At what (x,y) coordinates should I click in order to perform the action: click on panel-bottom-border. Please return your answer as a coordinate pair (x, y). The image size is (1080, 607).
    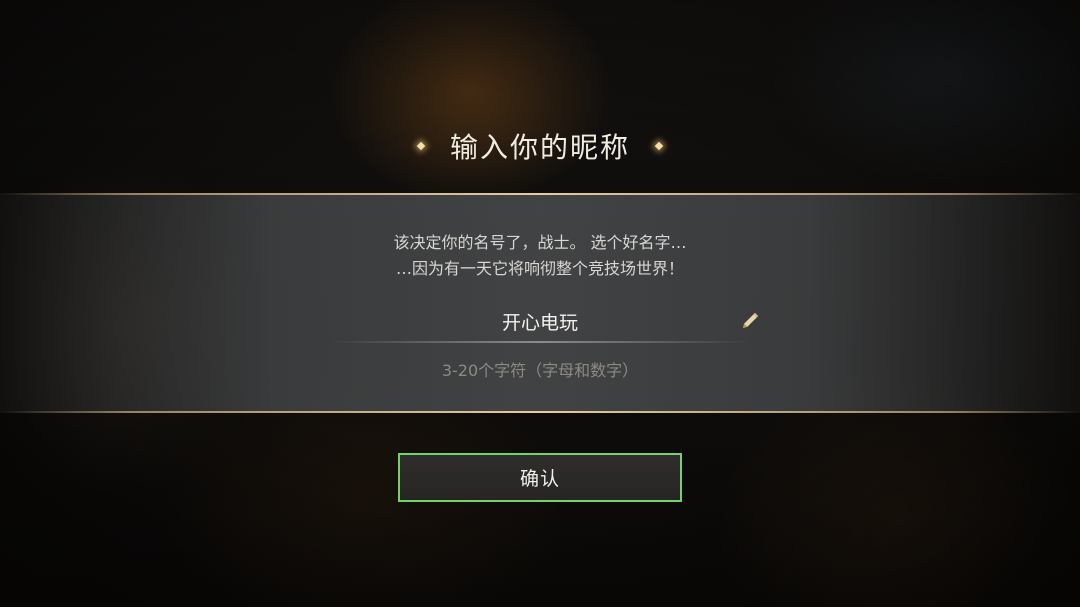
    Looking at the image, I should click on (540, 412).